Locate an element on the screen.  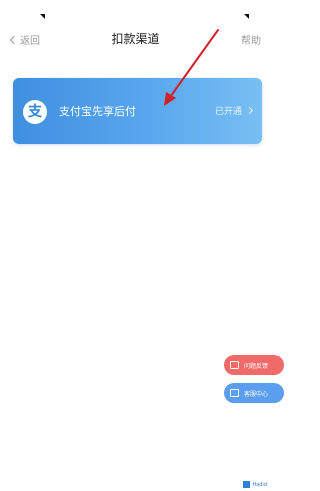
page-title: 扣款渠道 is located at coordinates (135, 39).